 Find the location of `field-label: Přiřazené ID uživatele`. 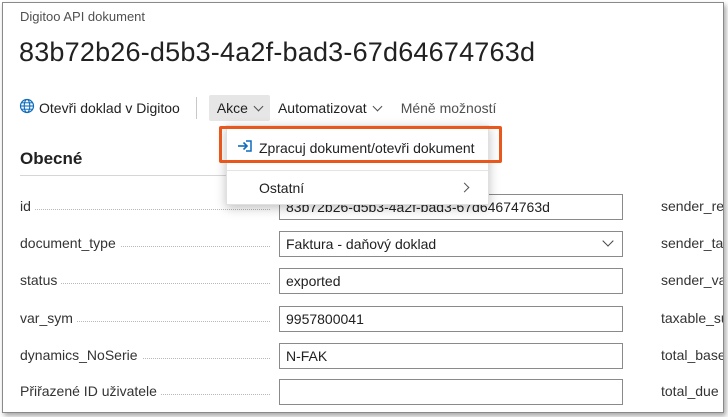

field-label: Přiřazené ID uživatele is located at coordinates (90, 391).